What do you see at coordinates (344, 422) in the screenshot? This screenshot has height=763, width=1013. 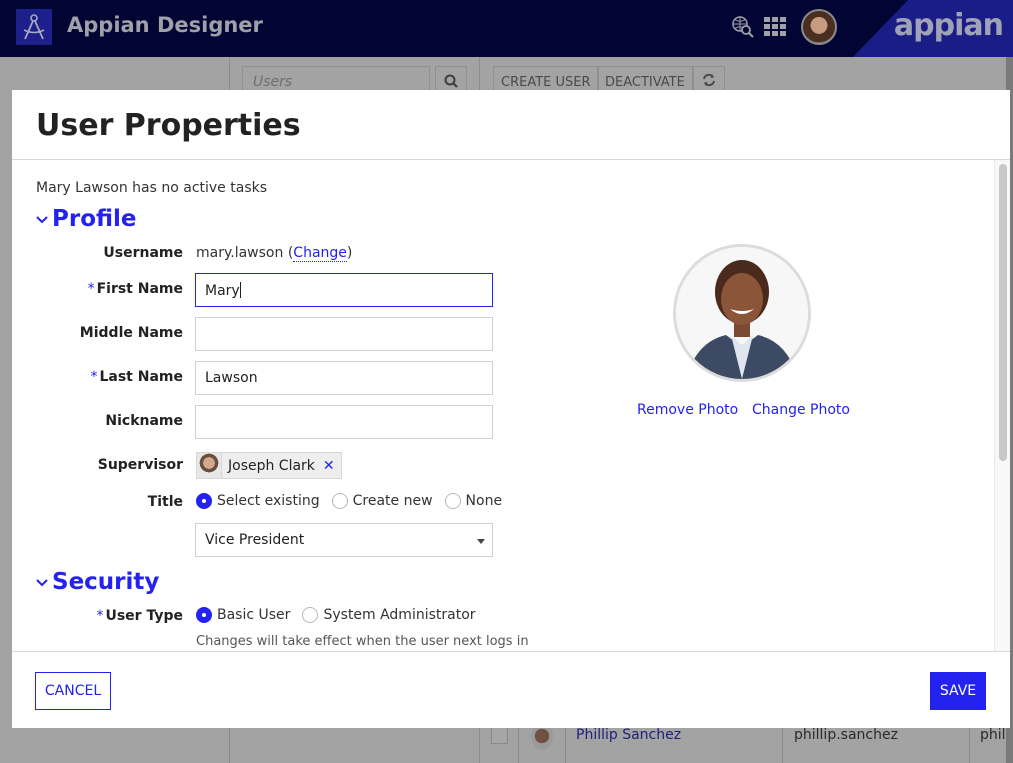 I see `nickname-input` at bounding box center [344, 422].